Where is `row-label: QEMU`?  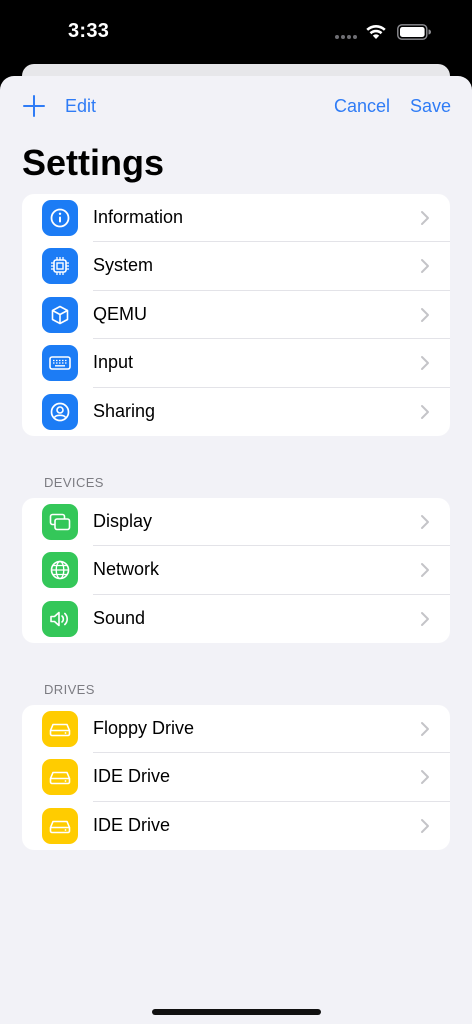 row-label: QEMU is located at coordinates (120, 313).